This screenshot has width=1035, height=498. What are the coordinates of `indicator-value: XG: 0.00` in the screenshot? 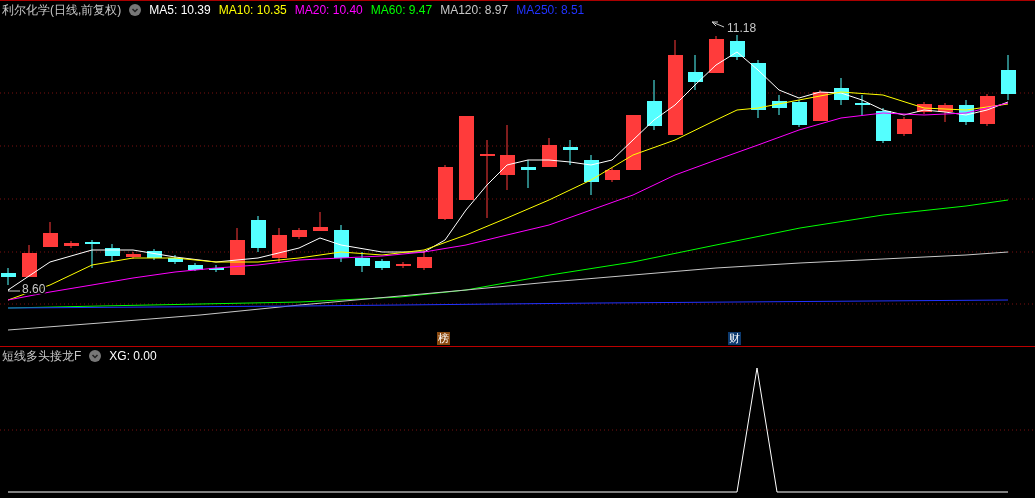 It's located at (133, 356).